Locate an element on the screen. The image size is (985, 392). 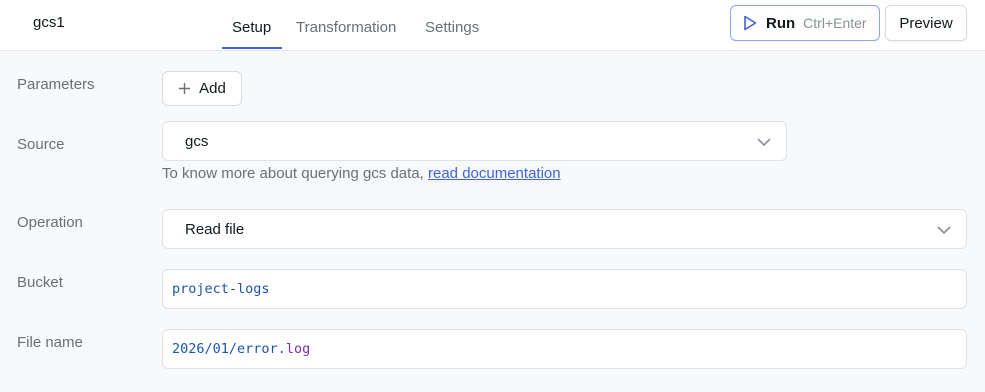
run-button: Run Ctrl+Enter is located at coordinates (805, 23).